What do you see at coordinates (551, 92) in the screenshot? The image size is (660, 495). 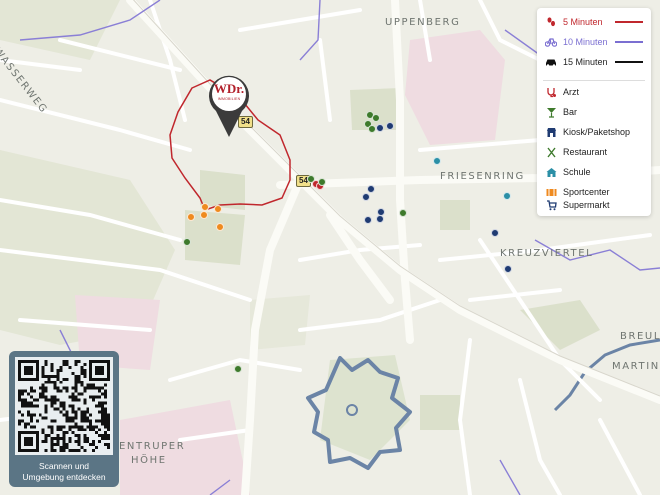 I see `stethoscope-icon` at bounding box center [551, 92].